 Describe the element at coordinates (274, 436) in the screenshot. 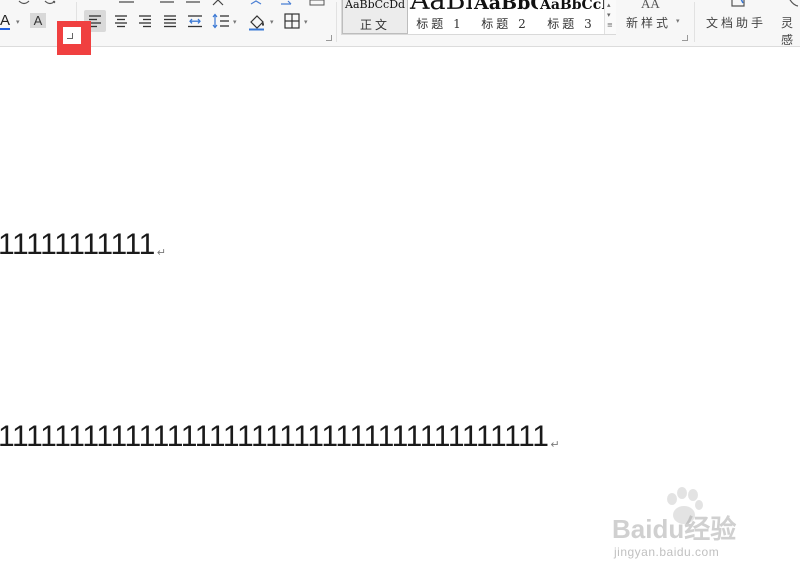

I see `line-text: 111111111111111111111111111111111111111` at that location.